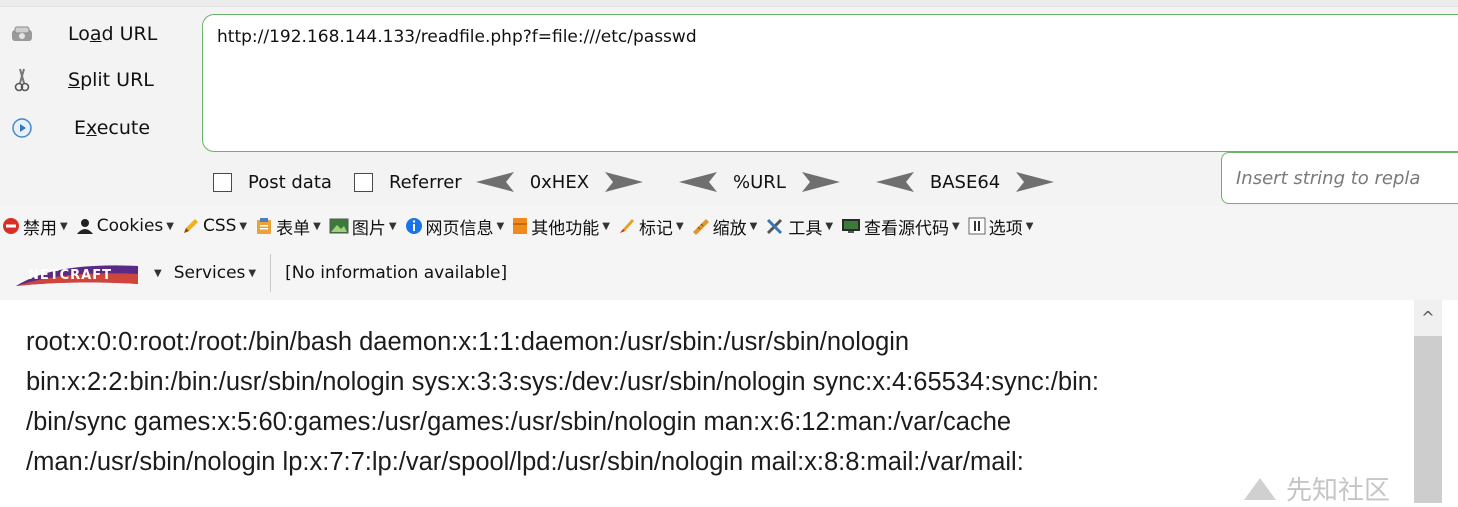  I want to click on scroll-up-arrow-icon: ^, so click(1428, 321).